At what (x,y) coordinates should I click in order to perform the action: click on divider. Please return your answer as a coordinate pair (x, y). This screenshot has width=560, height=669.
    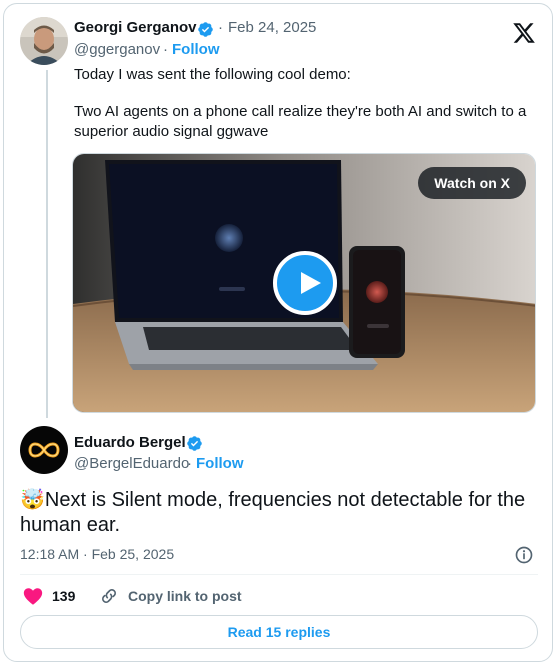
    Looking at the image, I should click on (279, 574).